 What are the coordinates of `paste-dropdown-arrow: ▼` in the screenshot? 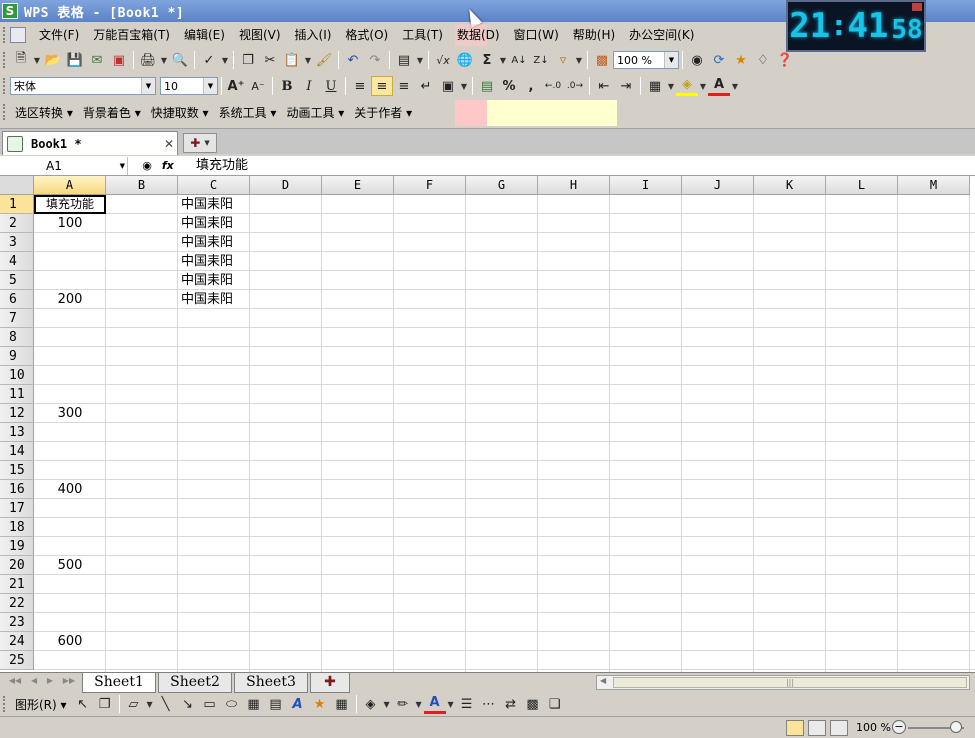 It's located at (308, 60).